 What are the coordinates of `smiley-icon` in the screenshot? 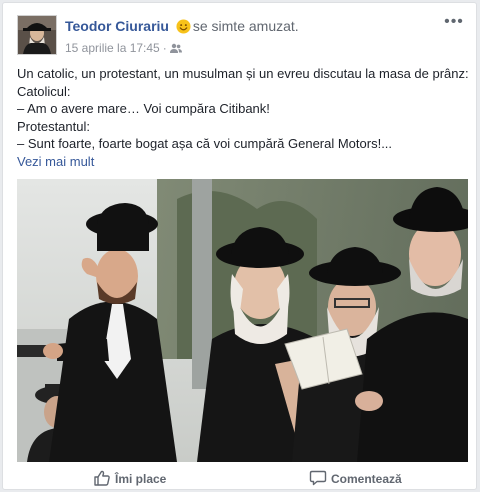 It's located at (183, 28).